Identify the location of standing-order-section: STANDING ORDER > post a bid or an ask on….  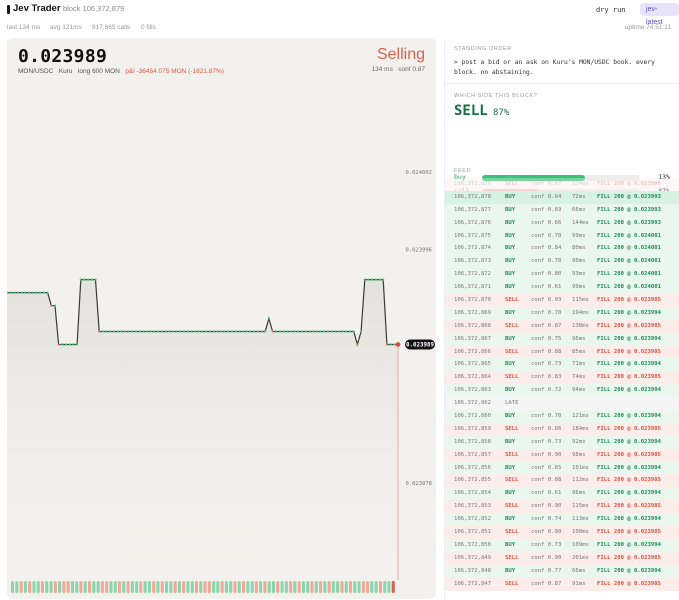
(562, 62).